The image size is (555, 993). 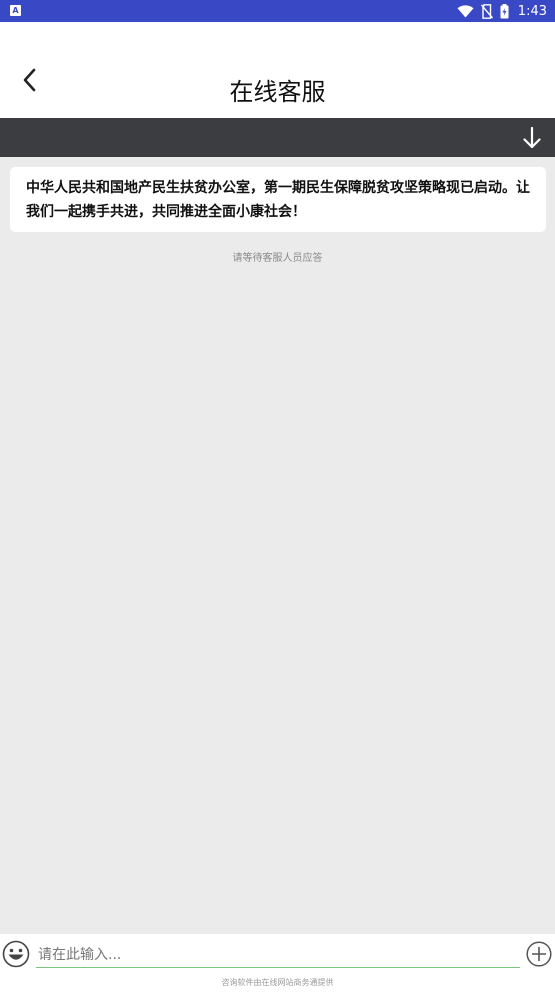 I want to click on app-badge-letter: A, so click(x=15, y=10).